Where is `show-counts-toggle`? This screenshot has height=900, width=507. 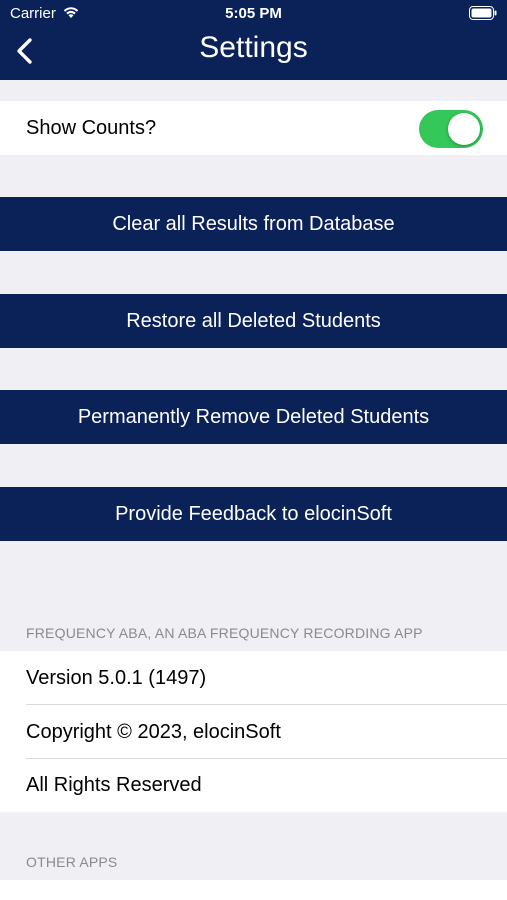
show-counts-toggle is located at coordinates (451, 129).